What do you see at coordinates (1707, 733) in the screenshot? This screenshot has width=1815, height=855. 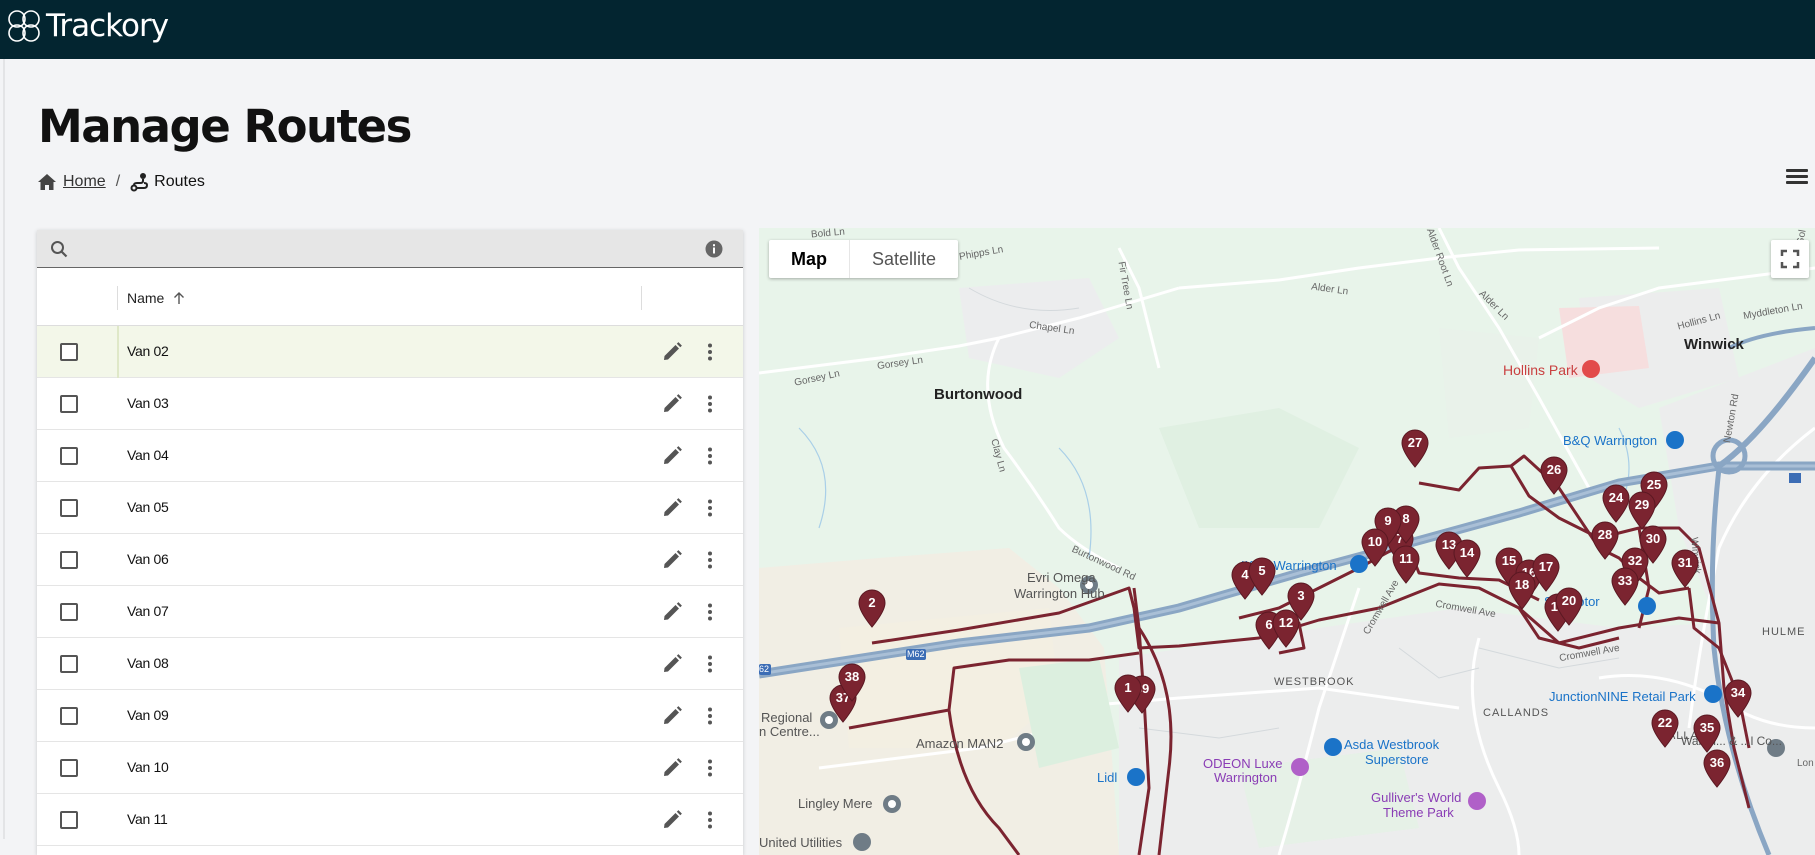 I see `route-stop-pin: 35` at bounding box center [1707, 733].